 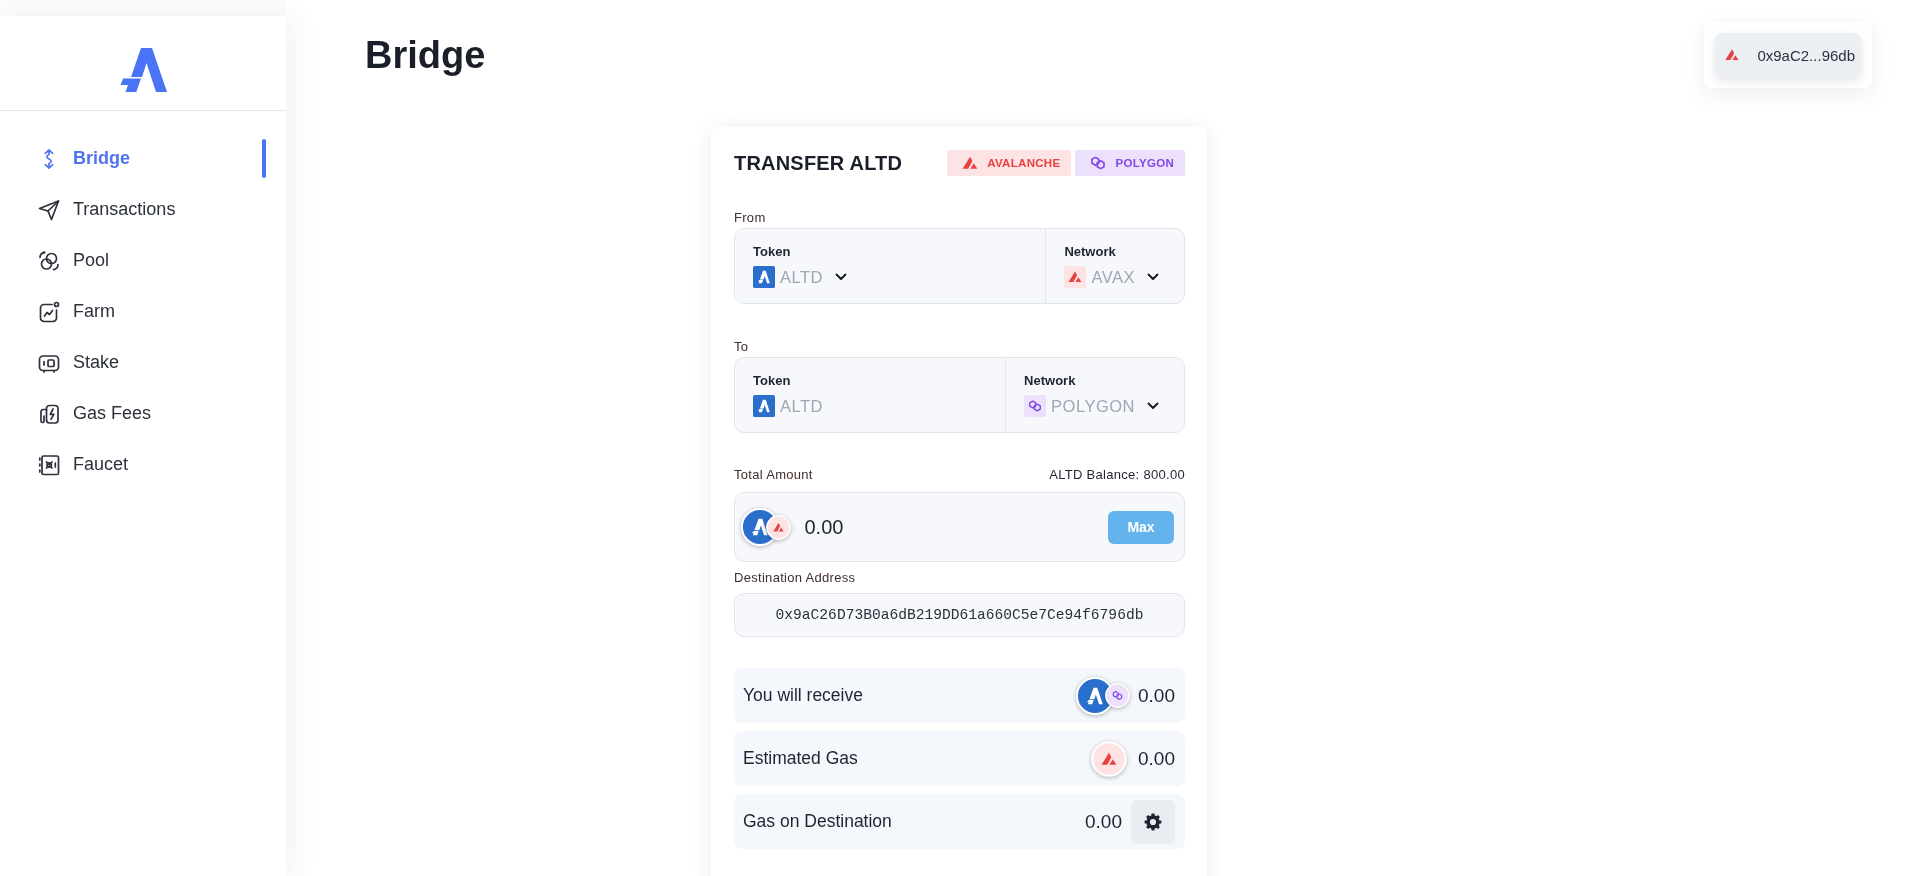 I want to click on address-field: 0x9aC26D73B0a6dB219DD61a660C5e7Ce94f6796db, so click(x=959, y=615).